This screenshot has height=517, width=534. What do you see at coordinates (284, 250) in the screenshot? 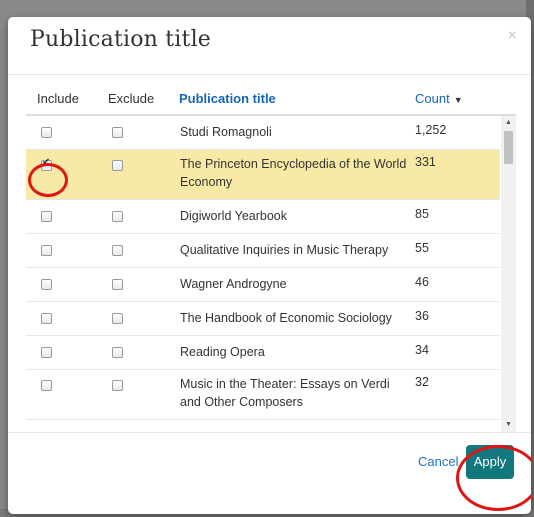
I see `publication-title: Qualitative Inquiries in Music Therapy` at bounding box center [284, 250].